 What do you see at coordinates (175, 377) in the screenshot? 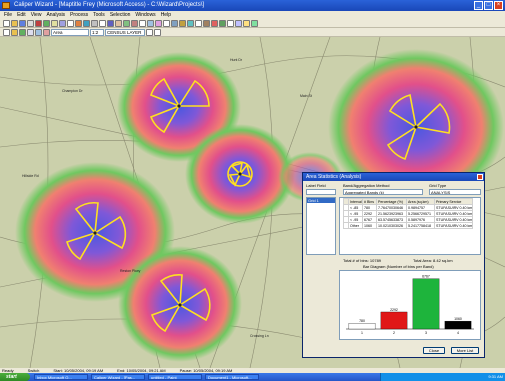
I see `taskbar-item-paint: untitled - Paint` at bounding box center [175, 377].